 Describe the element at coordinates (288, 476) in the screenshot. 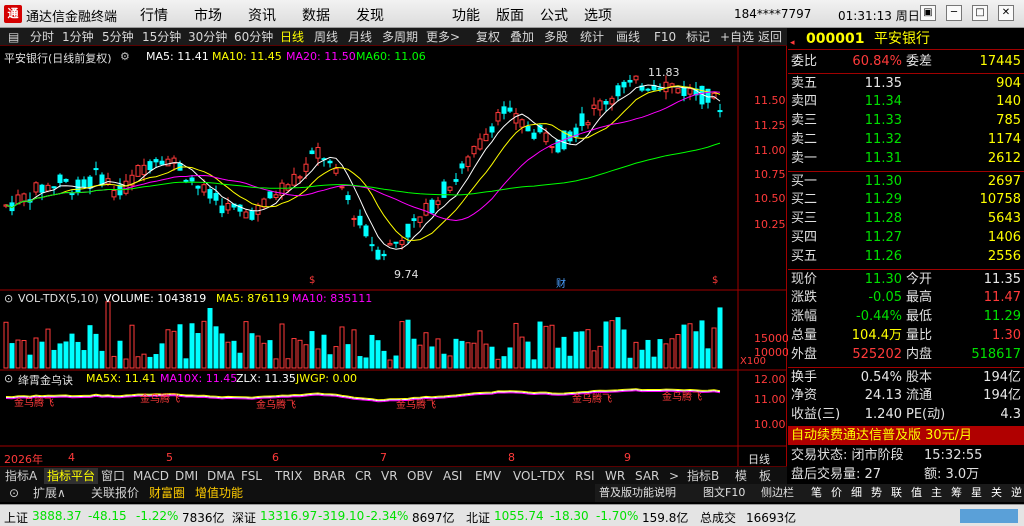

I see `indicator-tab: TRIX` at that location.